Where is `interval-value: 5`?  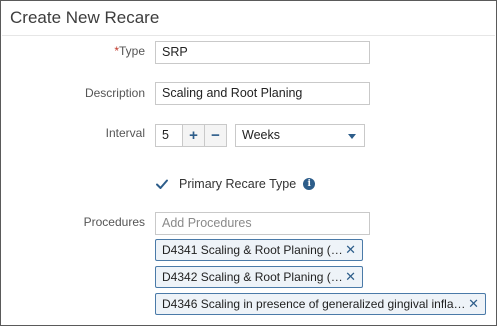
interval-value: 5 is located at coordinates (169, 135).